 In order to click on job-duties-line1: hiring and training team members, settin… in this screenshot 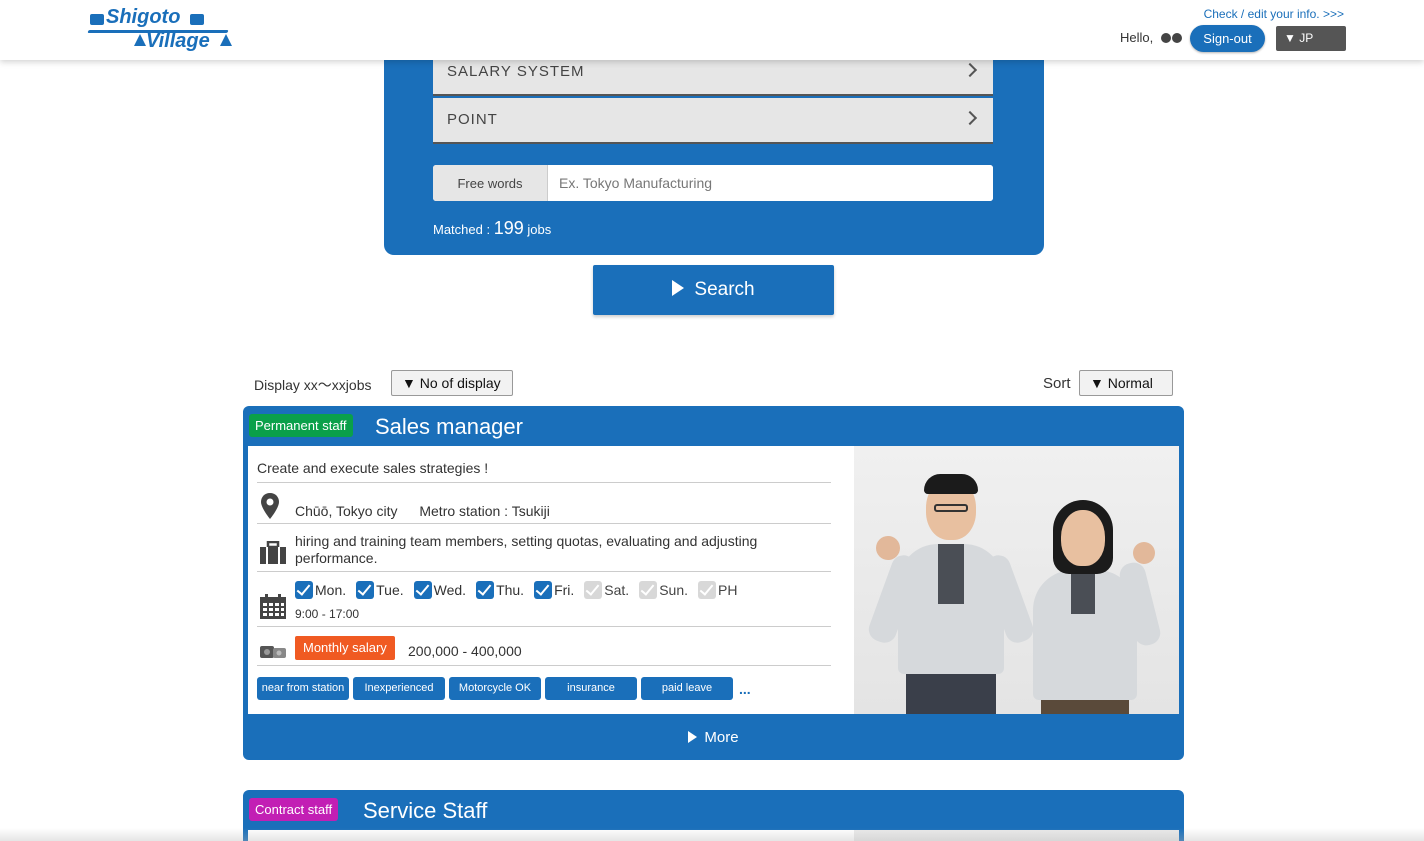, I will do `click(526, 541)`.